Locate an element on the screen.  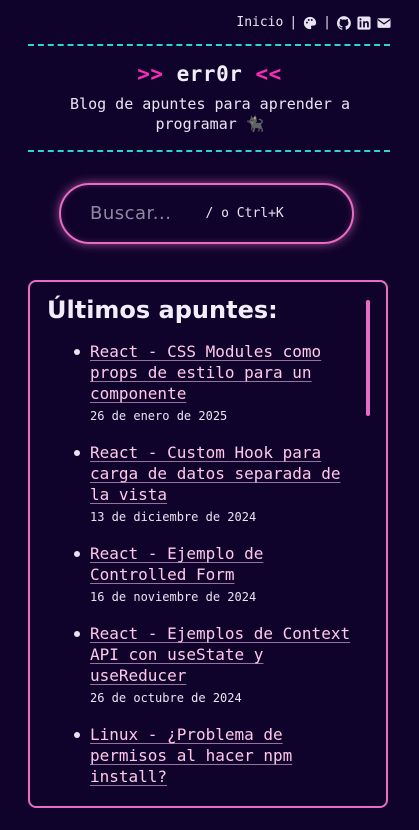
post-date: 26 de octubre de 2024 is located at coordinates (166, 698).